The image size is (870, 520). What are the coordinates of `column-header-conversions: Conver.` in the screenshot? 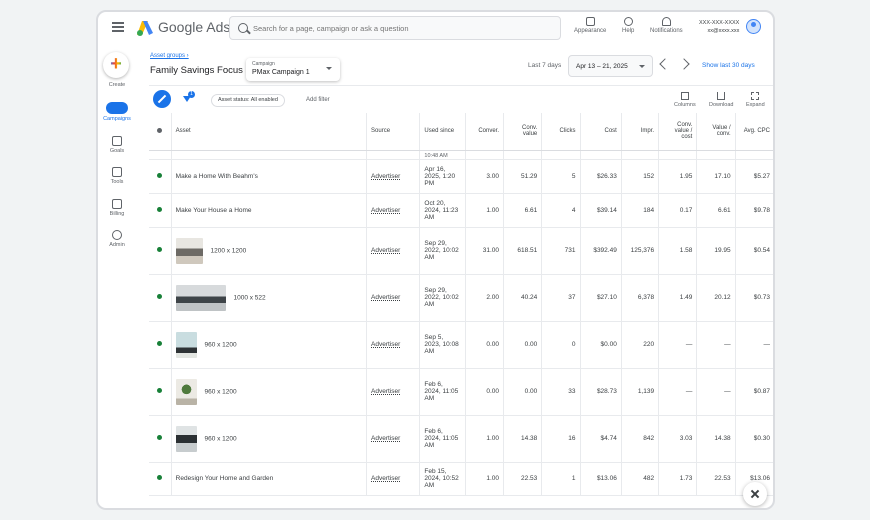 It's located at (485, 132).